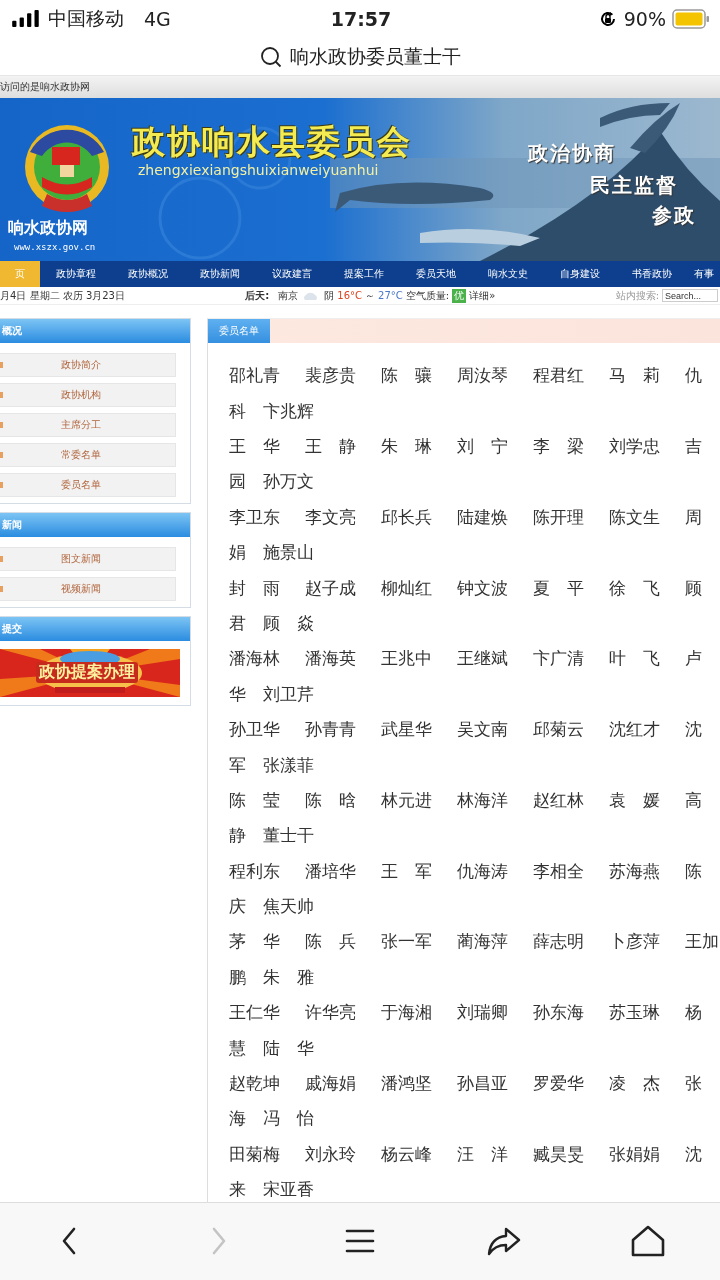 The image size is (720, 1280). What do you see at coordinates (482, 376) in the screenshot?
I see `member-name: 周汝琴` at bounding box center [482, 376].